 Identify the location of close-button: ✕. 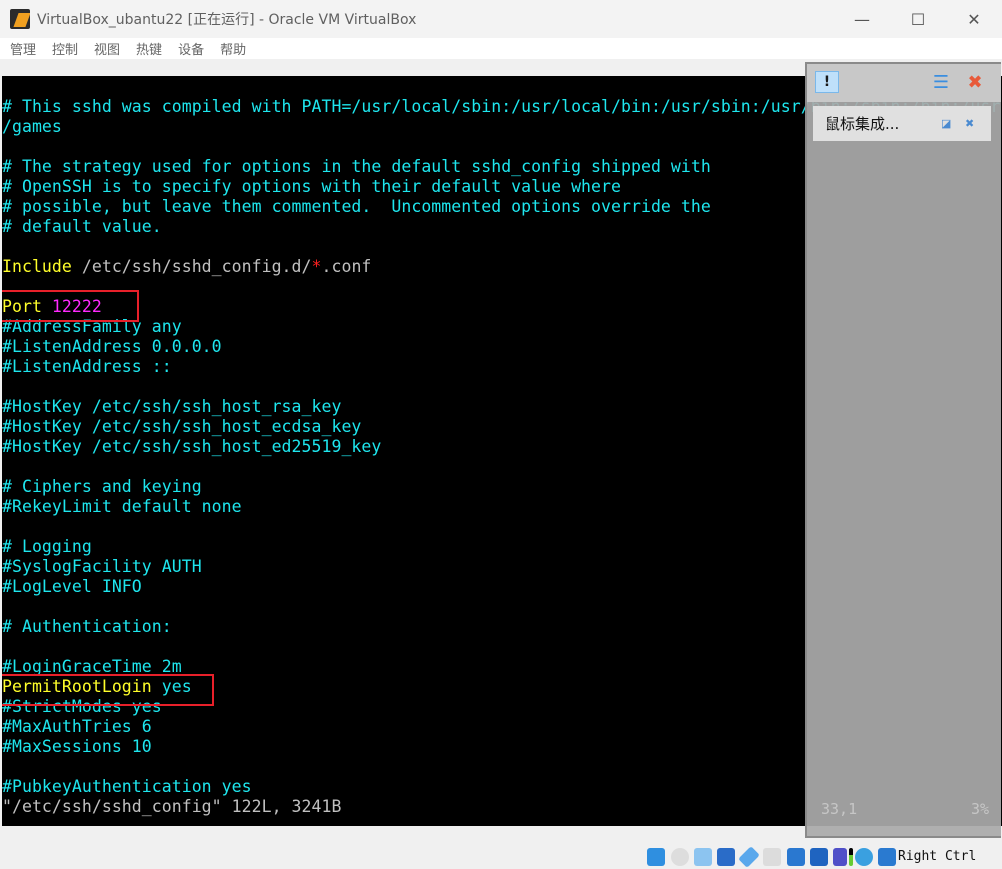
(974, 19).